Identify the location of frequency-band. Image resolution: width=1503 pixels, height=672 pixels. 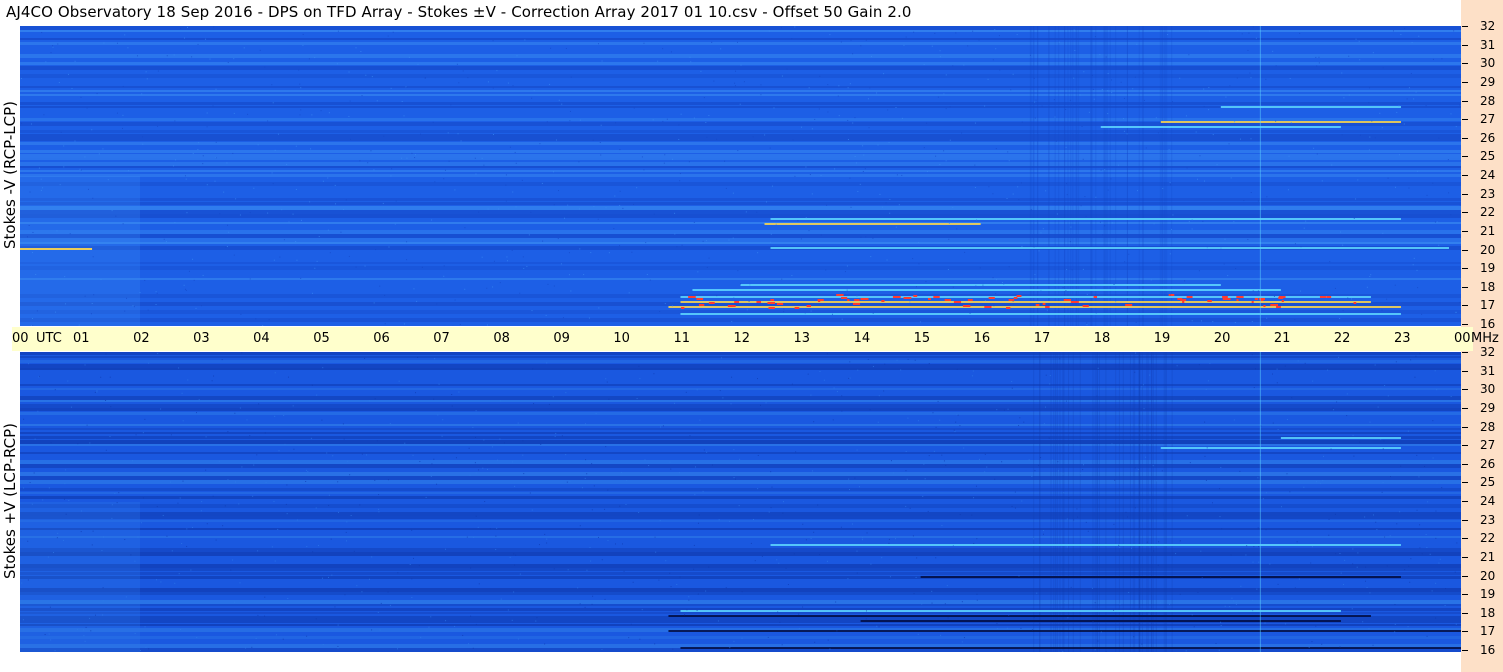
(740, 63).